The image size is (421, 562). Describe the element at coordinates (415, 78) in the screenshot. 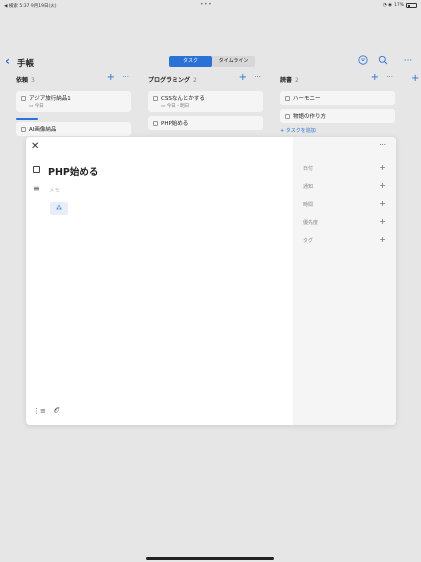

I see `add-column-icon: +` at that location.